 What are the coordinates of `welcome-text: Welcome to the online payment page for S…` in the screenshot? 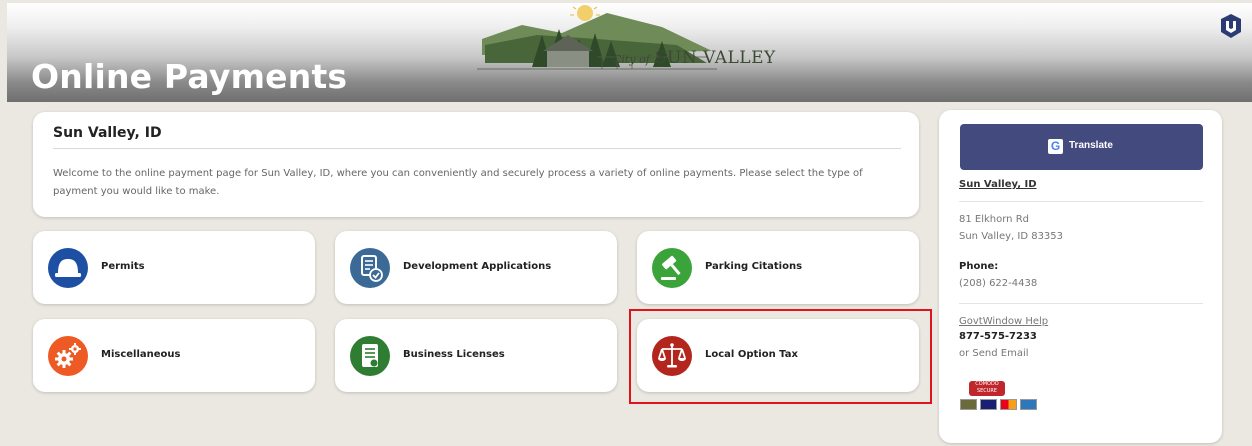 It's located at (458, 182).